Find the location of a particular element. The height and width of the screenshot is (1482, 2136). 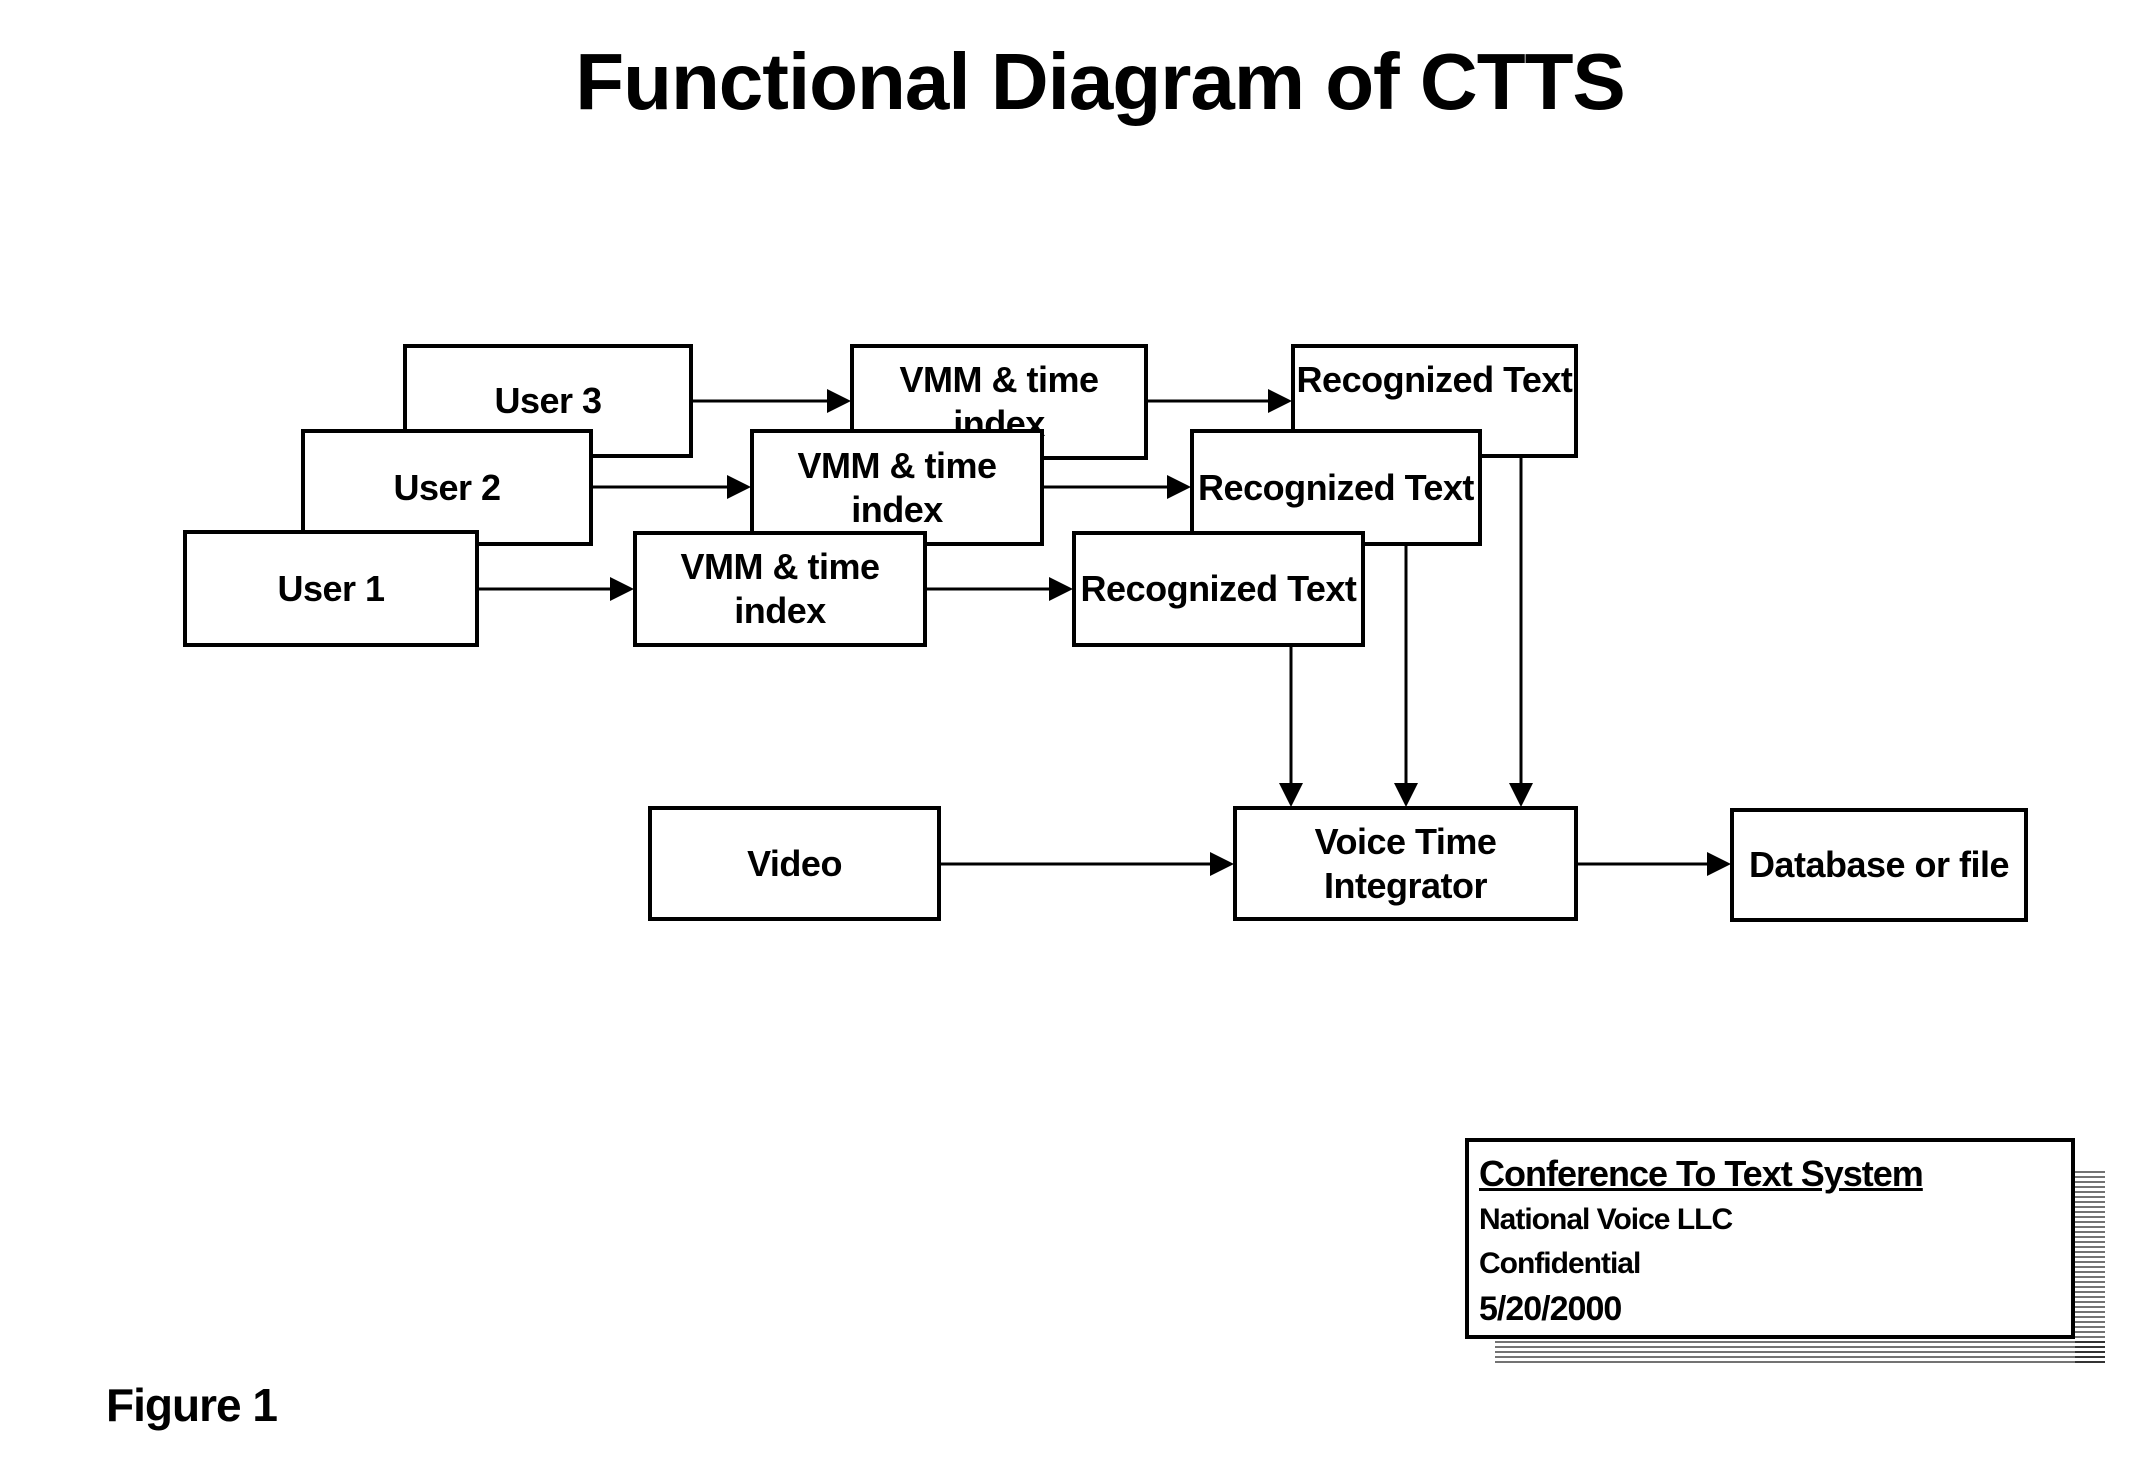

legend-shadow-right is located at coordinates (2090, 1265).